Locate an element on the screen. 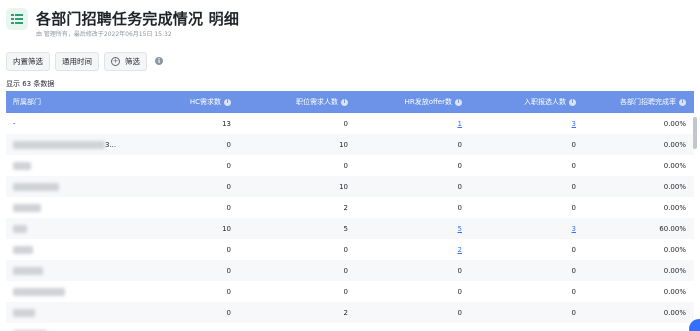 This screenshot has width=700, height=331. cell-offer: 5 is located at coordinates (414, 228).